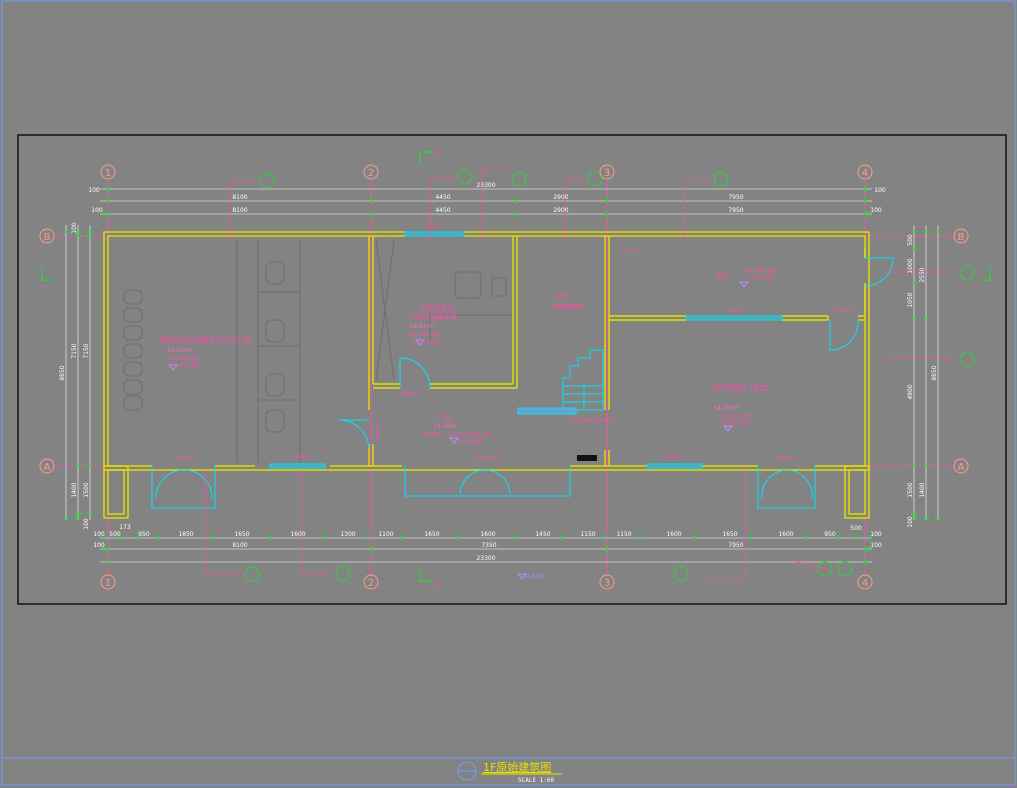 The width and height of the screenshot is (1017, 788). Describe the element at coordinates (723, 275) in the screenshot. I see `storage-name: 食堂` at that location.